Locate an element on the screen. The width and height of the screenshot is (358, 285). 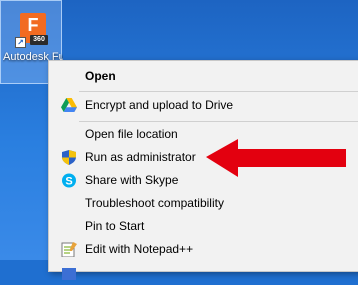
menu-item-partial is located at coordinates (203, 272).